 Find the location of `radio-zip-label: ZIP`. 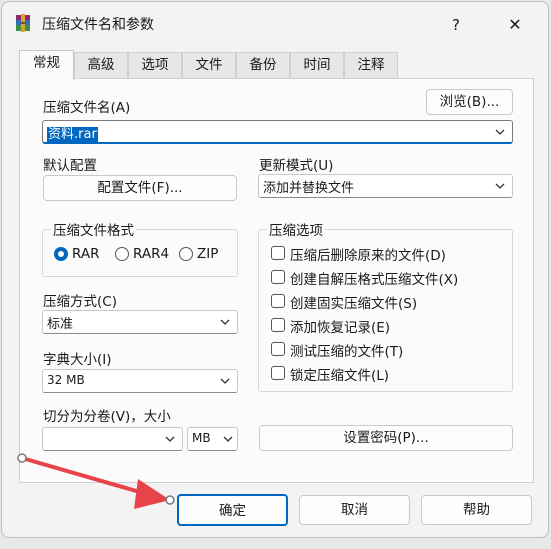

radio-zip-label: ZIP is located at coordinates (208, 254).